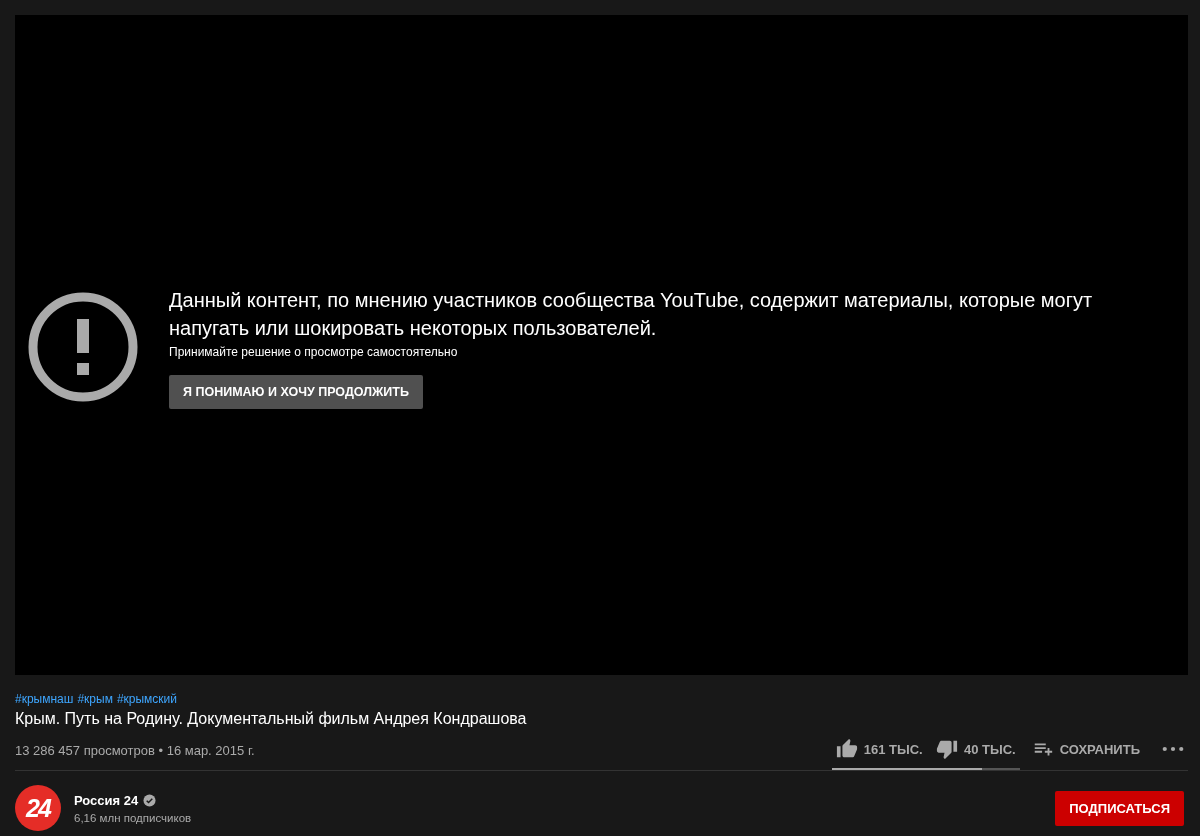  Describe the element at coordinates (296, 391) in the screenshot. I see `continue-button: Я ПОНИМАЮ И ХОЧУ ПРОДОЛЖИТЬ` at that location.